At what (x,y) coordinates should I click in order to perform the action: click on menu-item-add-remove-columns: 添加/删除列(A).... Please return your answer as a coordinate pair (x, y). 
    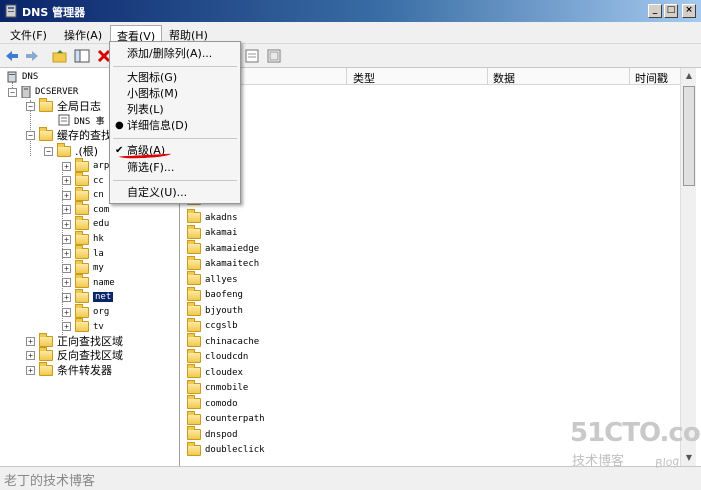
    Looking at the image, I should click on (175, 54).